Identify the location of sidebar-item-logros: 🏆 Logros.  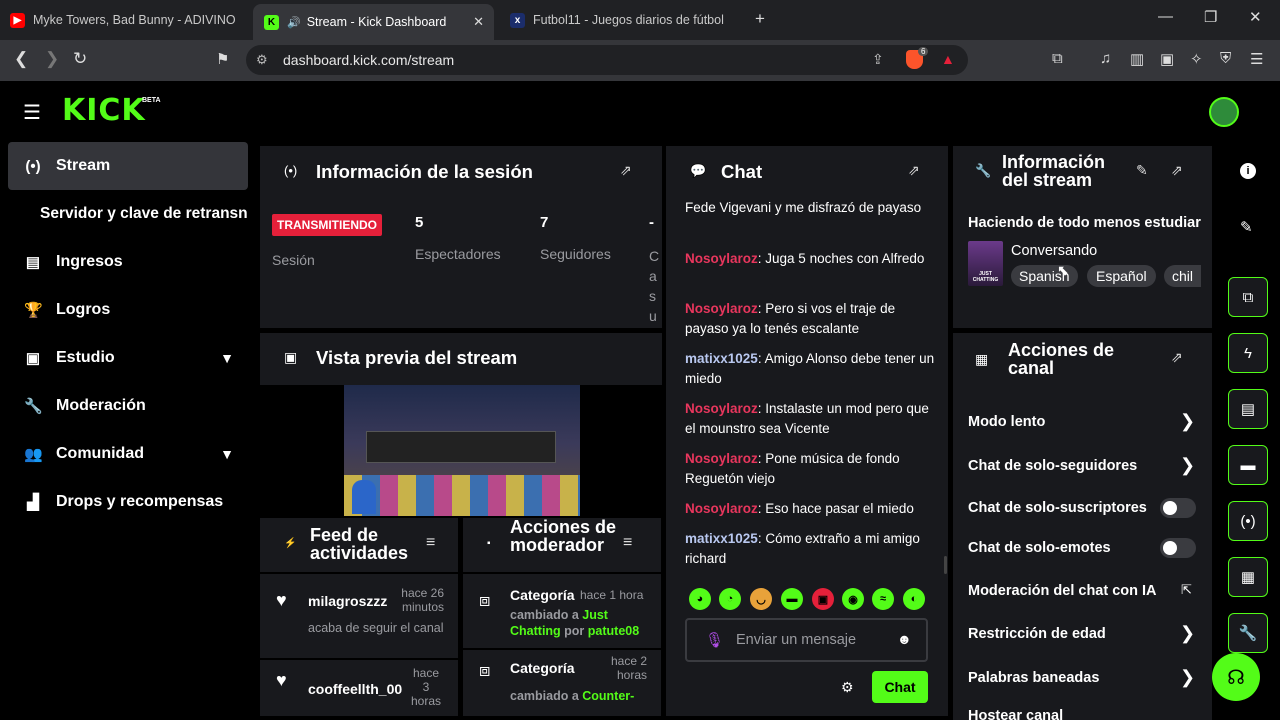
(128, 310).